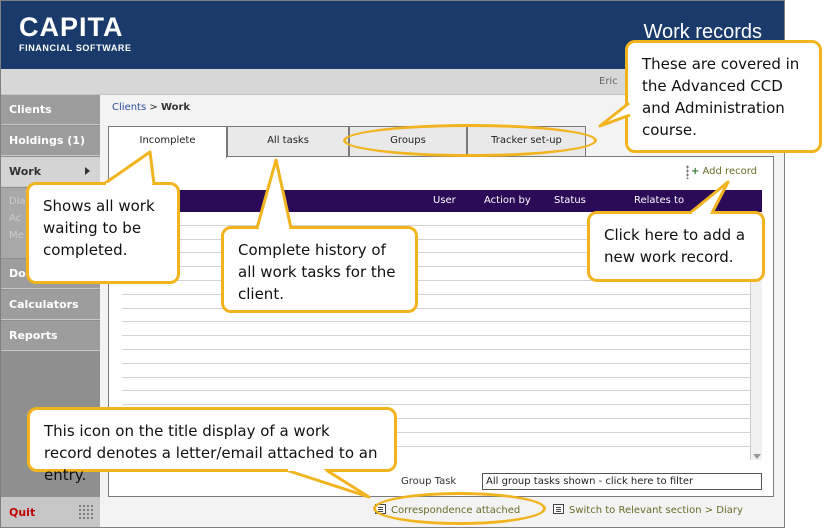 The image size is (829, 532). I want to click on sidebar-item-reports: Reports, so click(50, 336).